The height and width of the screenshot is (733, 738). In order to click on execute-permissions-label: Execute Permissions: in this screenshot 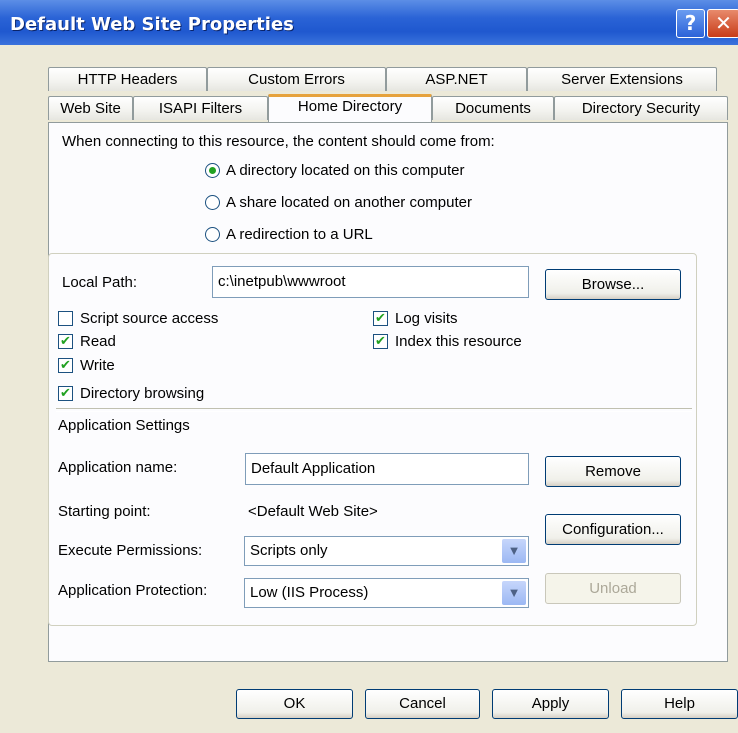, I will do `click(130, 550)`.